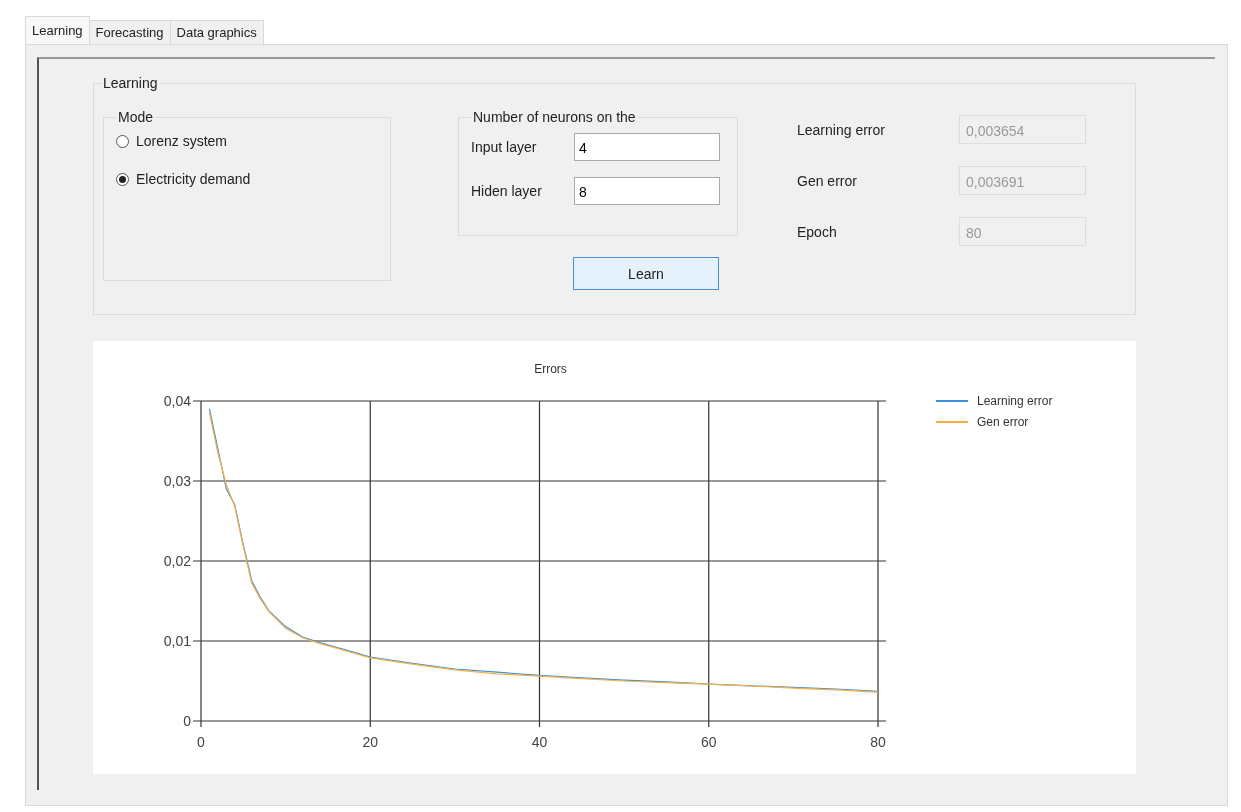  Describe the element at coordinates (182, 141) in the screenshot. I see `radio-label: Lorenz system` at that location.